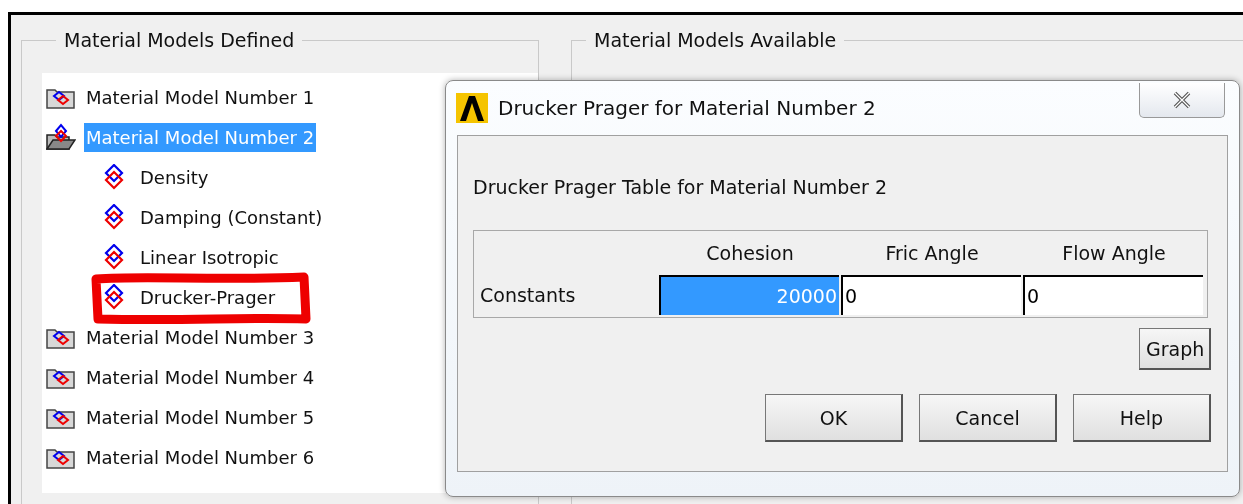 This screenshot has width=1243, height=504. Describe the element at coordinates (680, 188) in the screenshot. I see `table-heading: Drucker Prager Table for Material Number 2` at that location.